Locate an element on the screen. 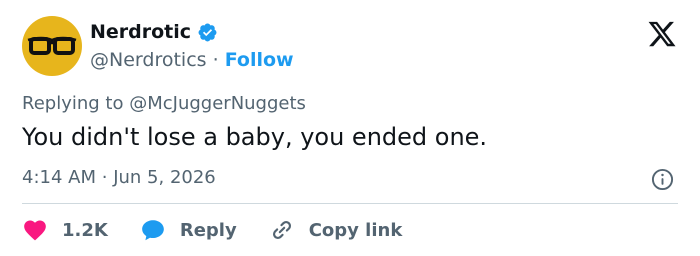 The width and height of the screenshot is (700, 256). glasses-avatar-icon is located at coordinates (52, 45).